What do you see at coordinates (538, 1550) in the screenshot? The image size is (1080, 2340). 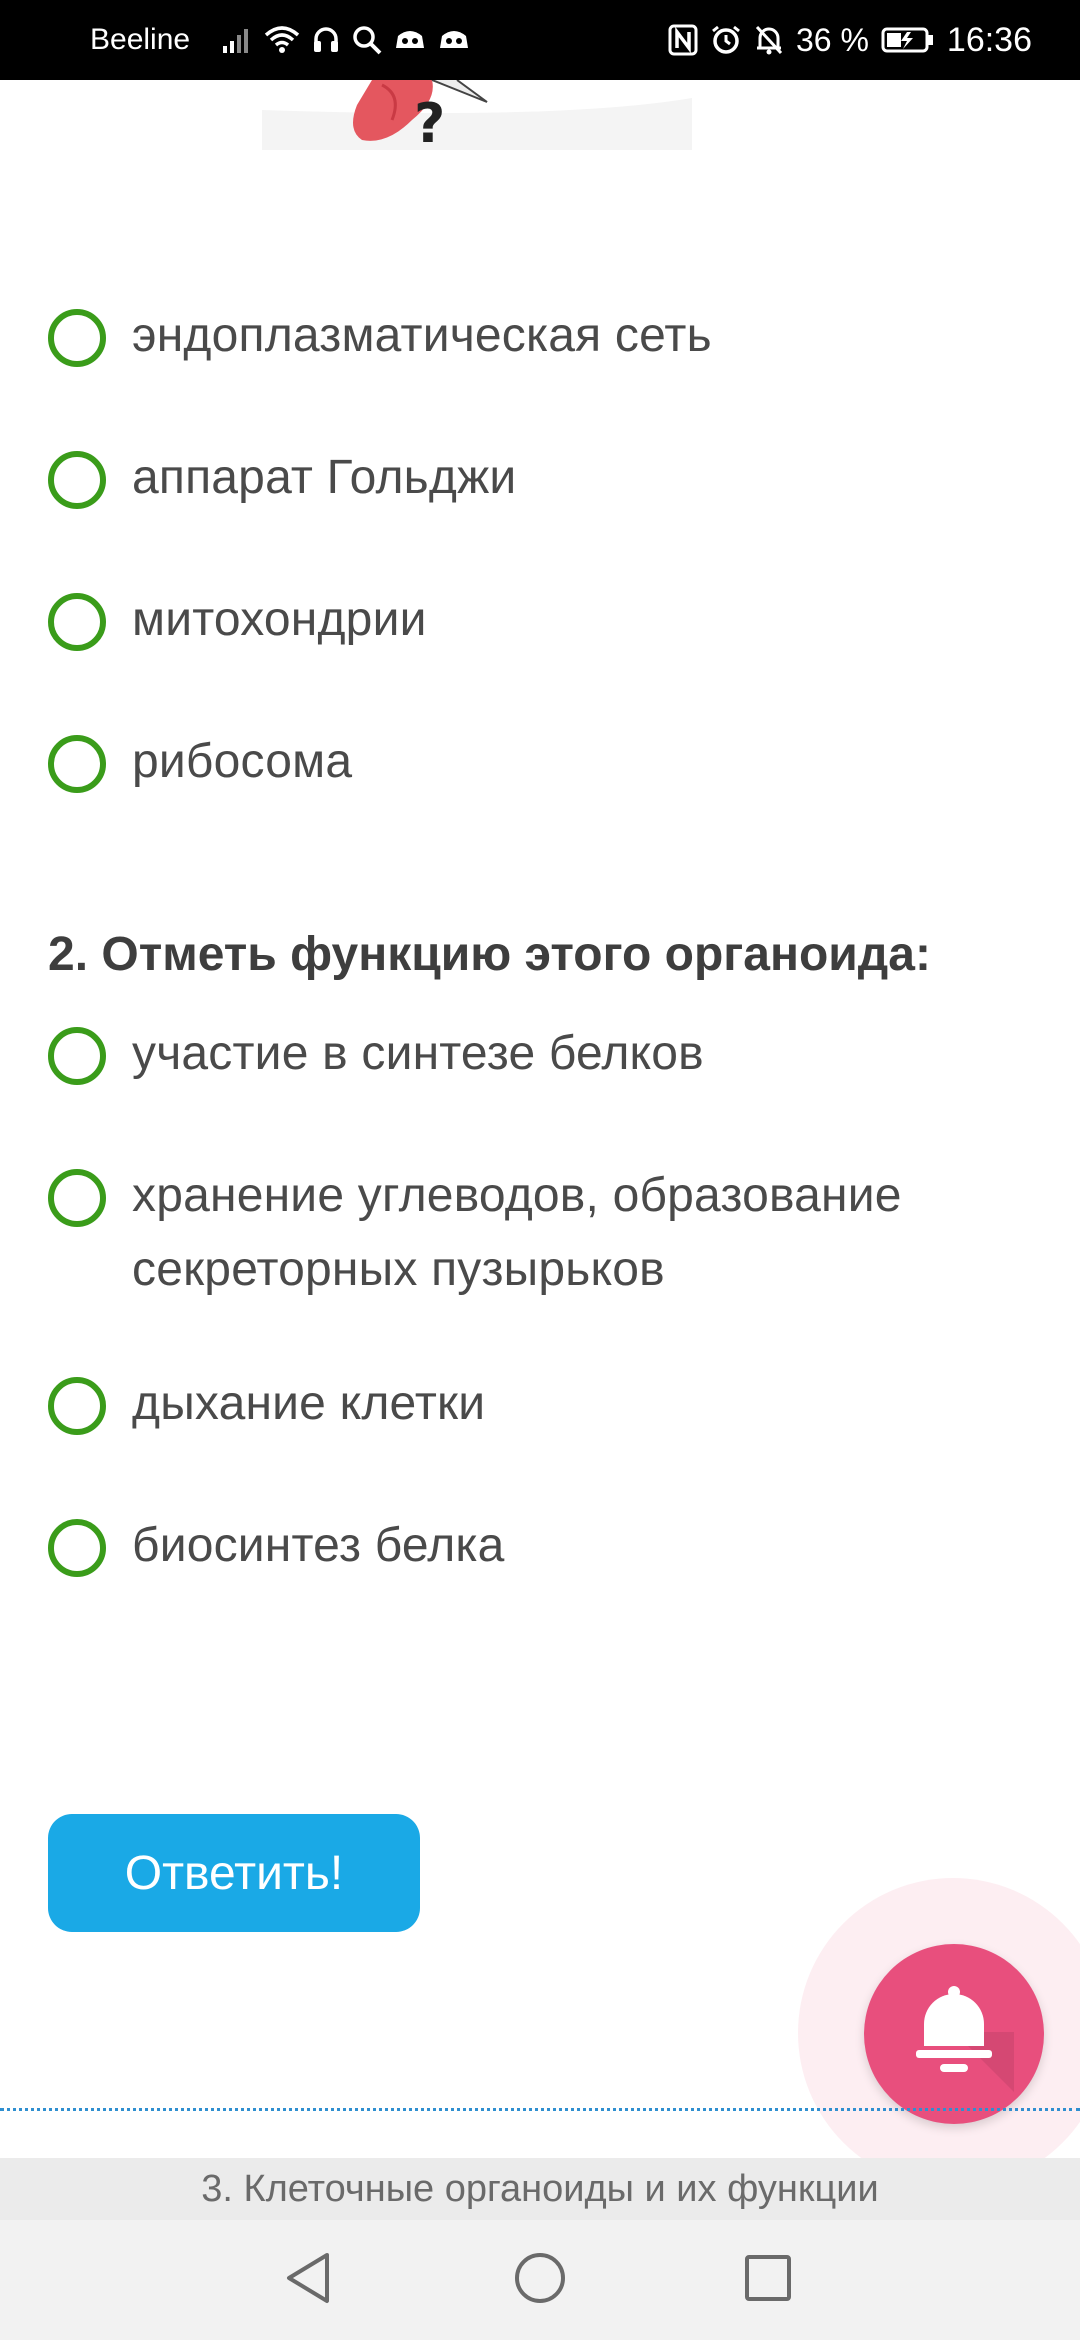 I see `q2-option-4: биосинтез белка` at bounding box center [538, 1550].